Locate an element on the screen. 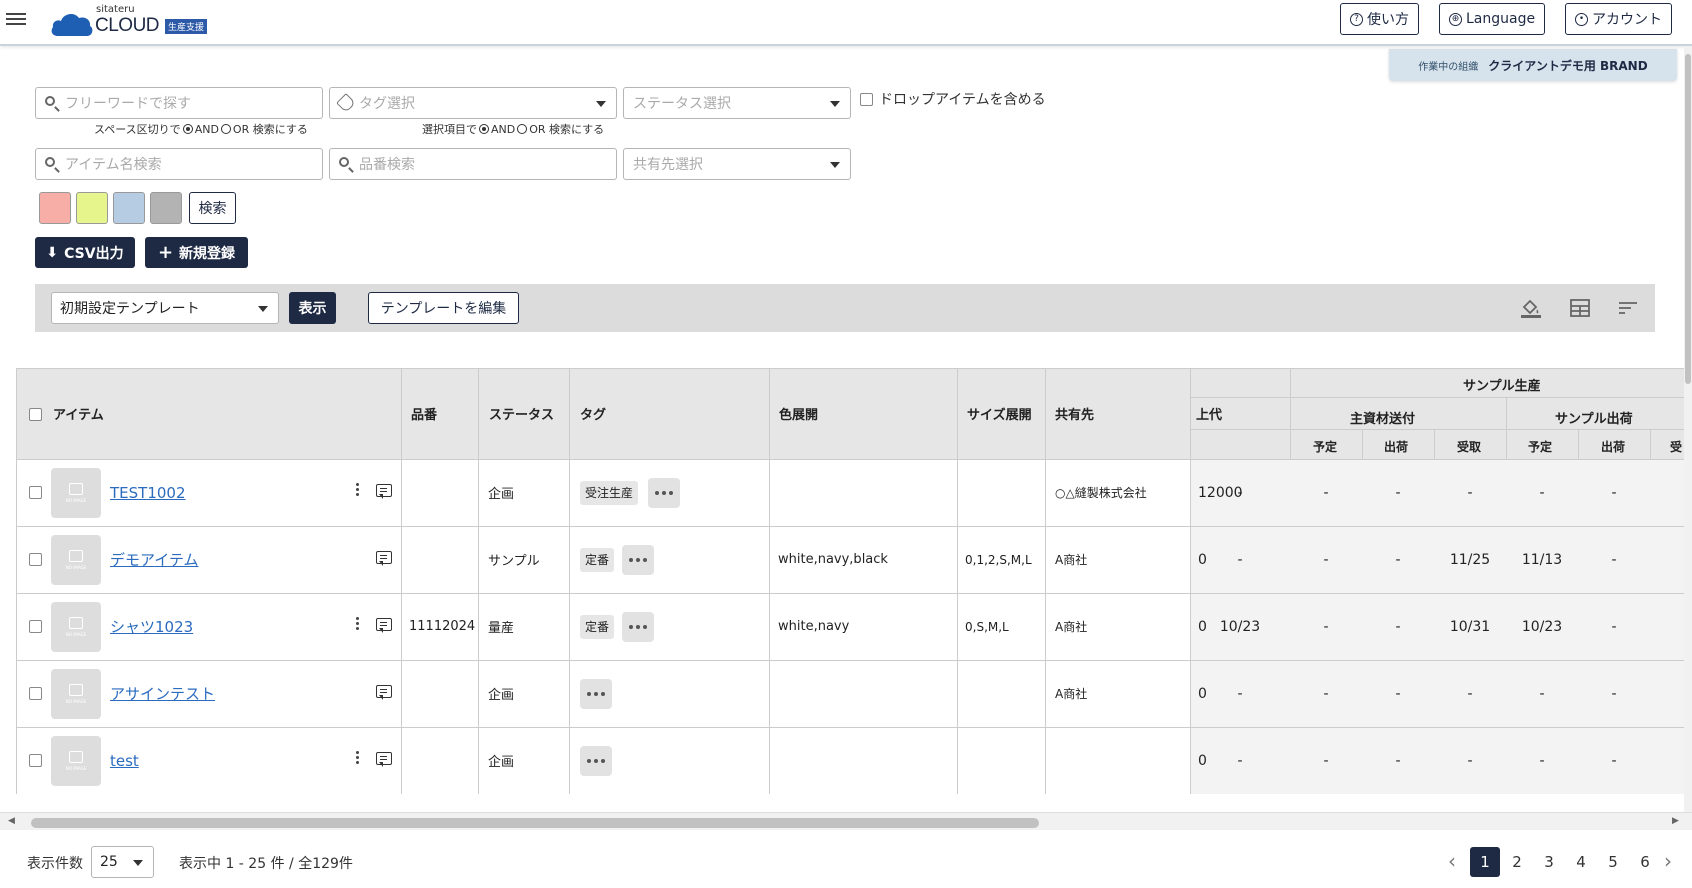 Image resolution: width=1692 pixels, height=888 pixels. horizontal-scrollbar: ◀ ▶ is located at coordinates (846, 821).